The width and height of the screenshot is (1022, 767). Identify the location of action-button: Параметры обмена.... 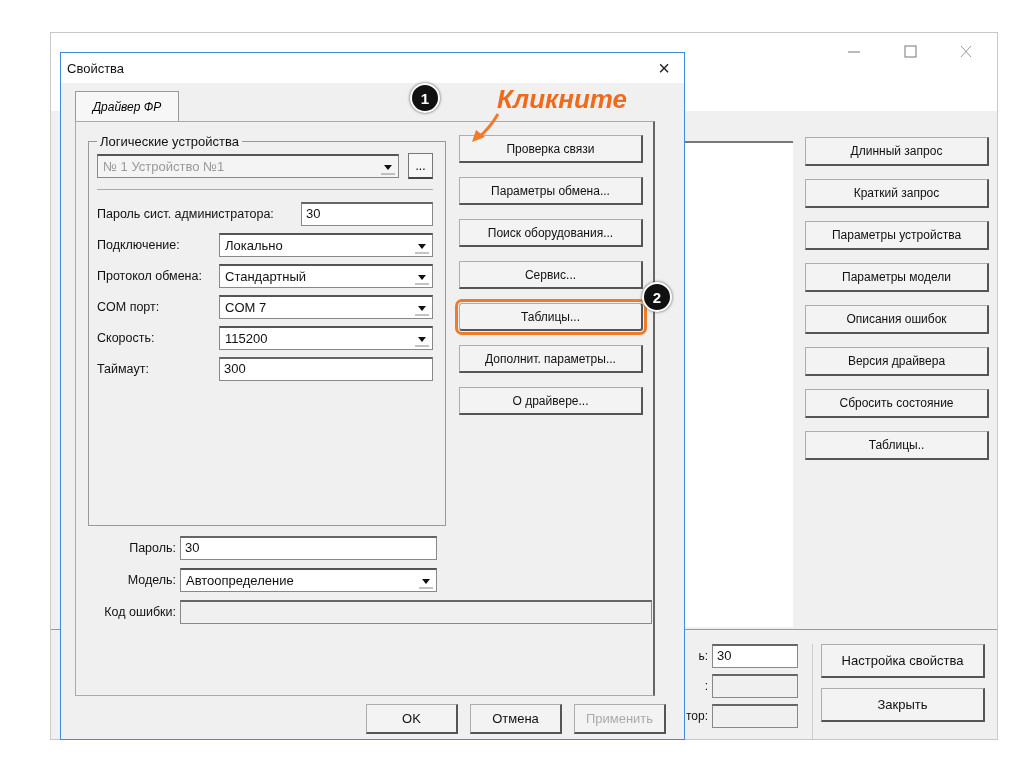
(551, 191).